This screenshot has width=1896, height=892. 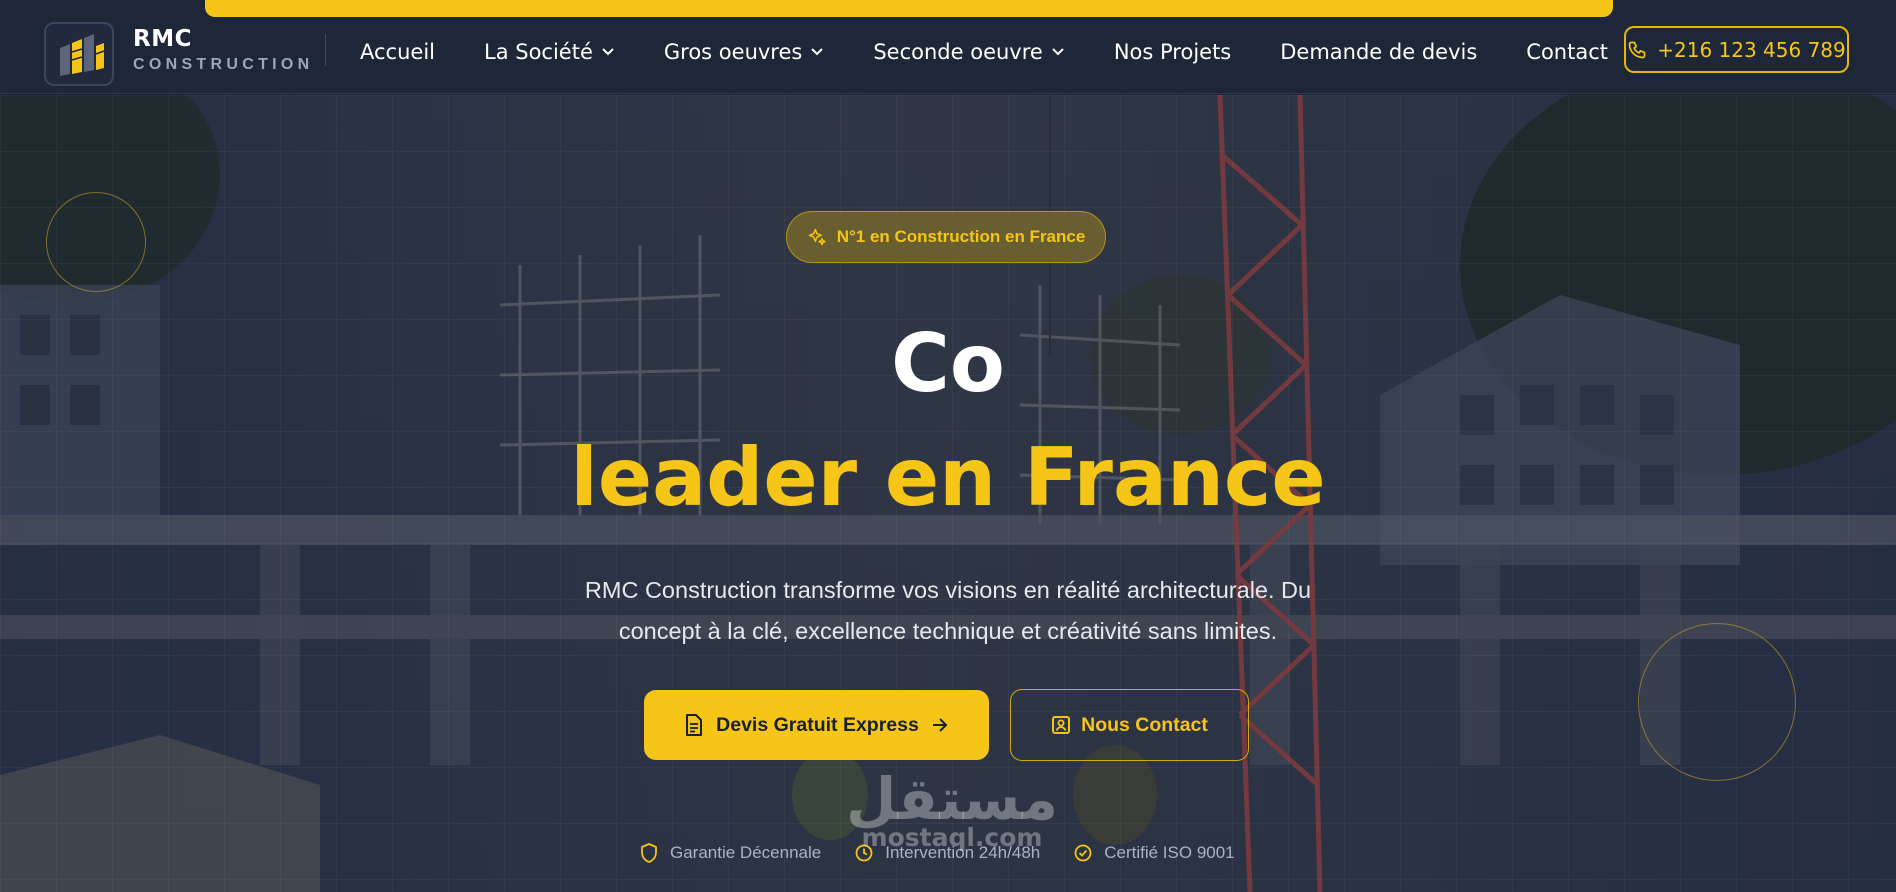 What do you see at coordinates (694, 725) in the screenshot?
I see `document-icon` at bounding box center [694, 725].